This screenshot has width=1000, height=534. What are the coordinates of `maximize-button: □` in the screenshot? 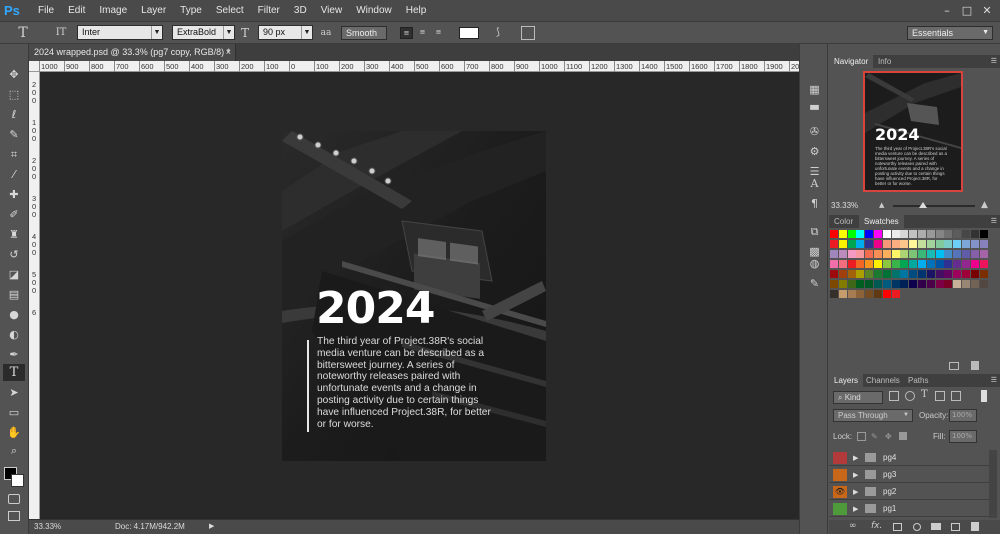 It's located at (967, 11).